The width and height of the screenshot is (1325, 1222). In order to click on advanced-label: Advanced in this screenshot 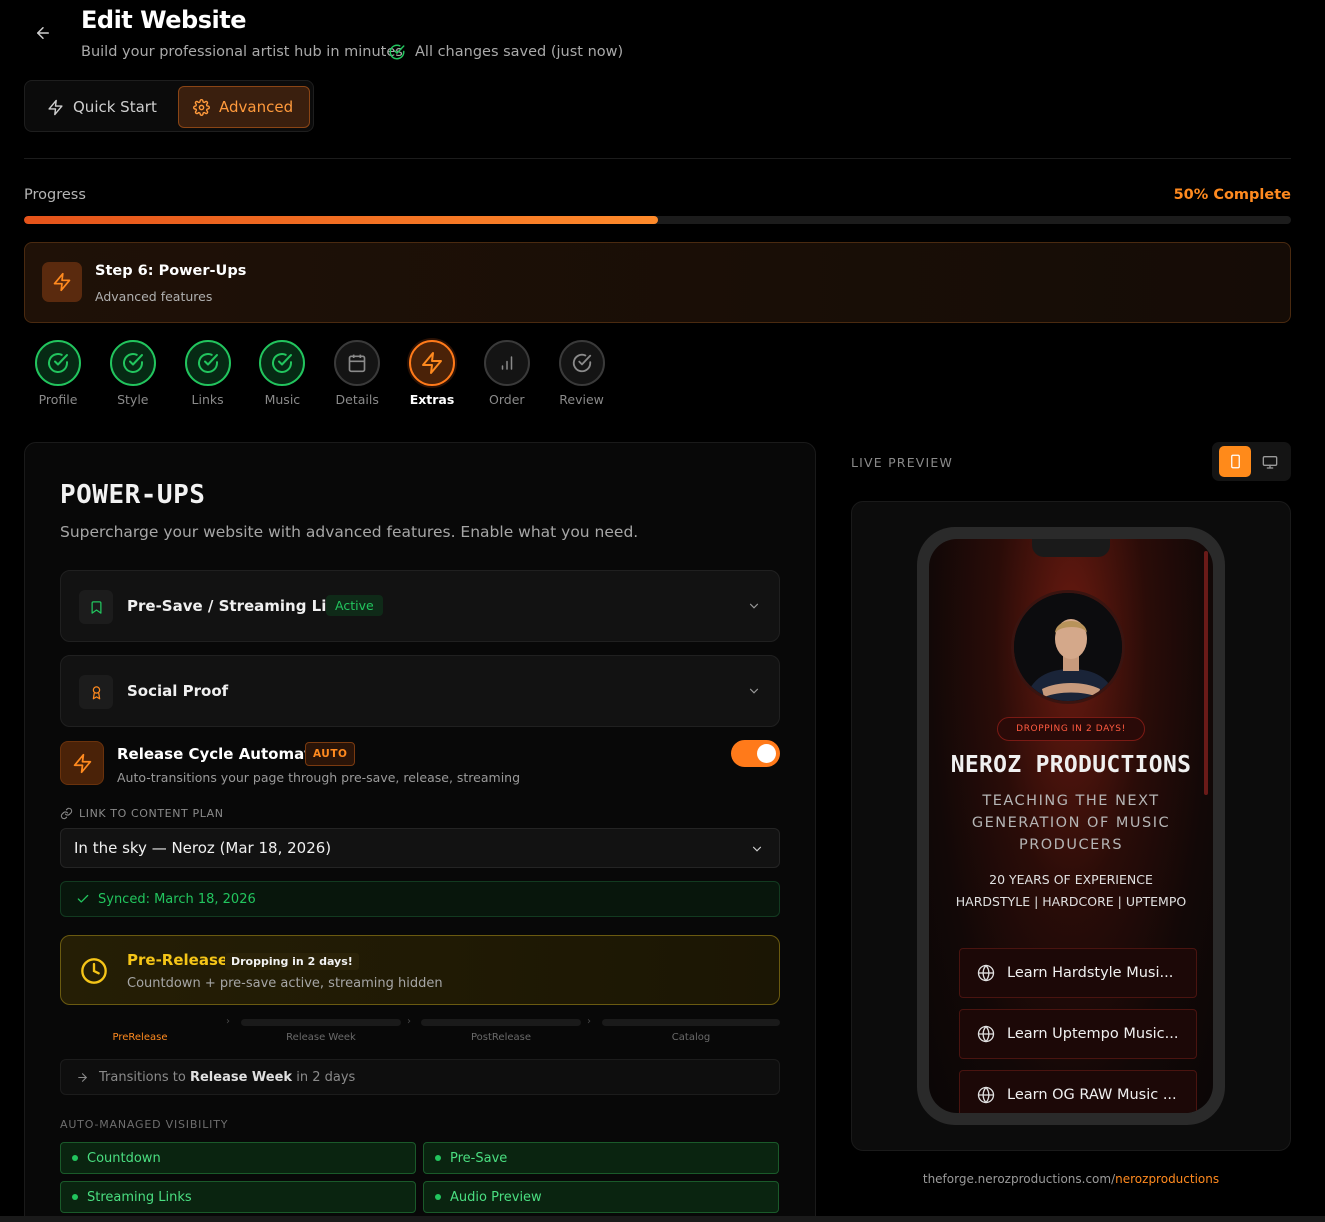, I will do `click(256, 107)`.